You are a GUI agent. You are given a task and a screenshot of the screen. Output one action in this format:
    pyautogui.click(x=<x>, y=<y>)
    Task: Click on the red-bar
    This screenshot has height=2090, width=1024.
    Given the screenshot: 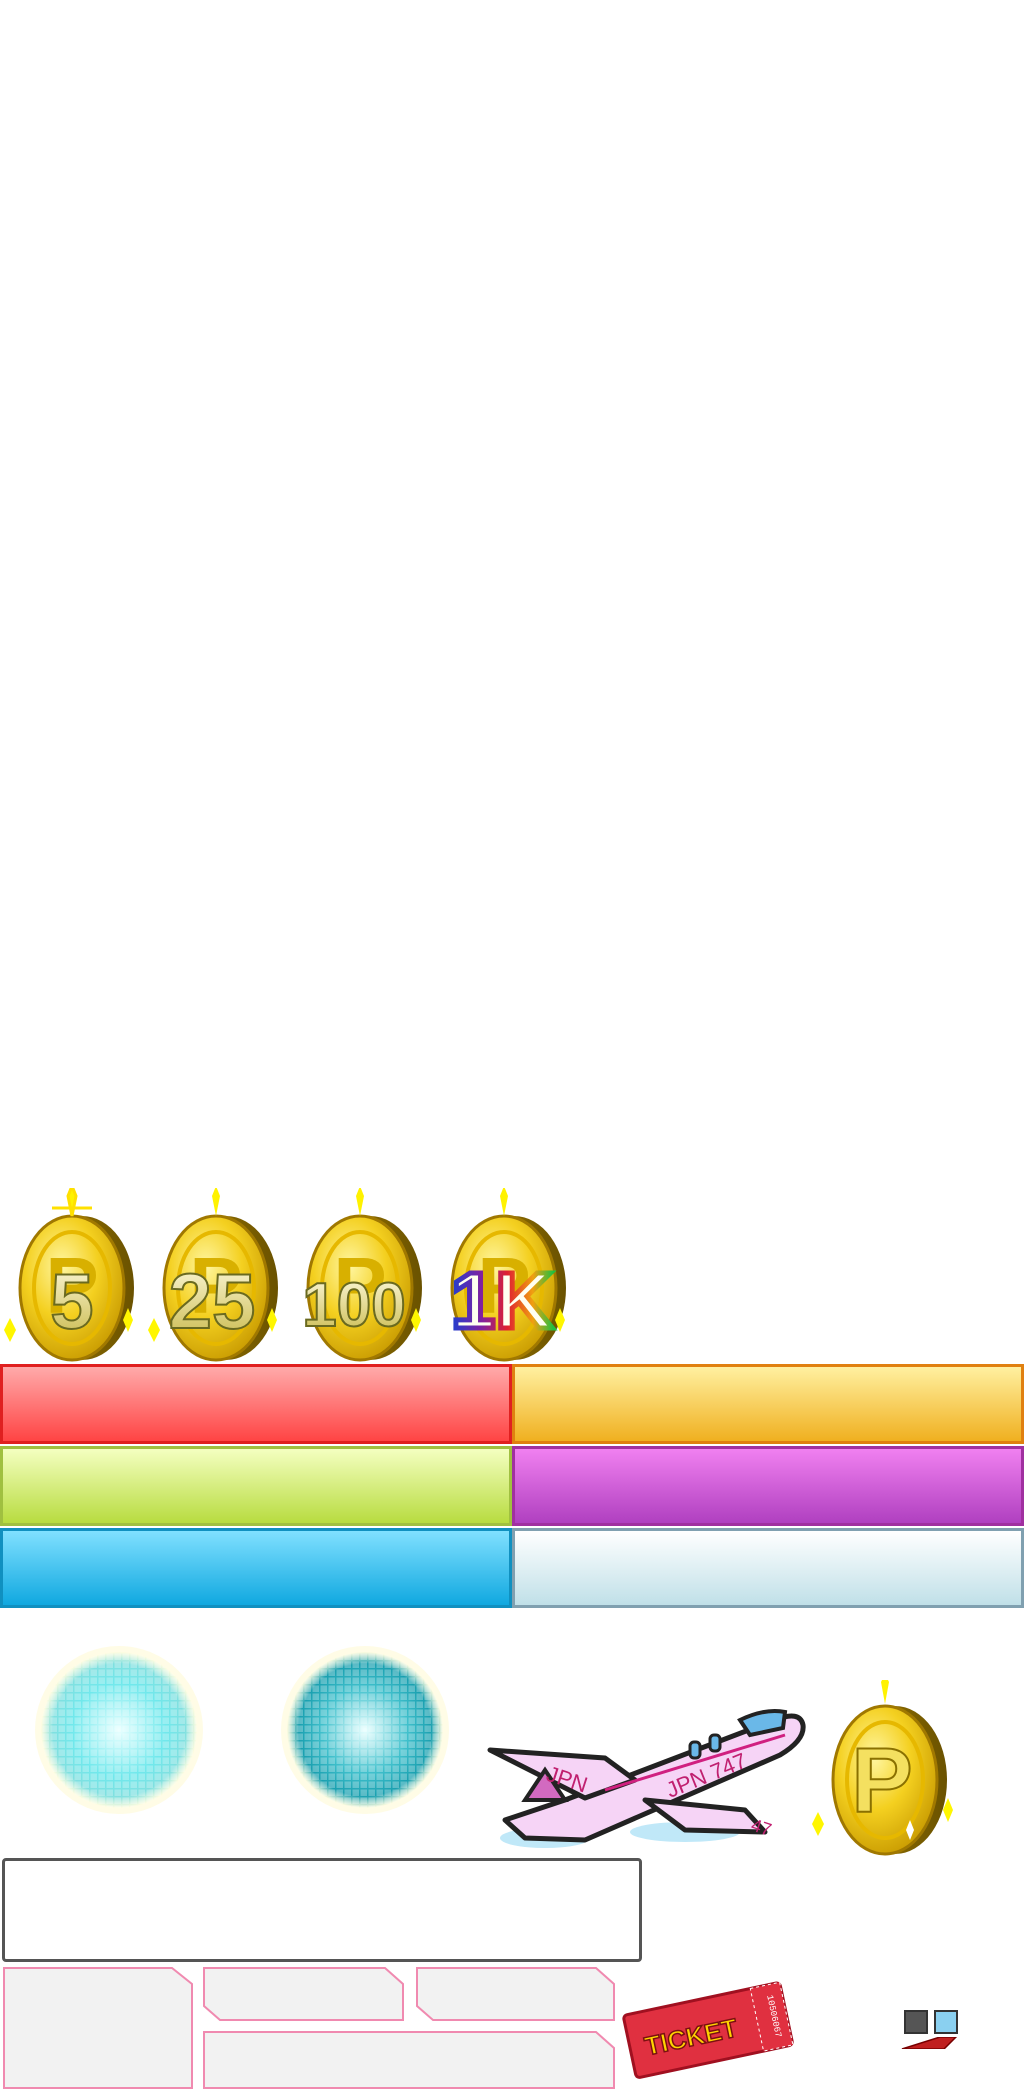 What is the action you would take?
    pyautogui.click(x=256, y=1404)
    